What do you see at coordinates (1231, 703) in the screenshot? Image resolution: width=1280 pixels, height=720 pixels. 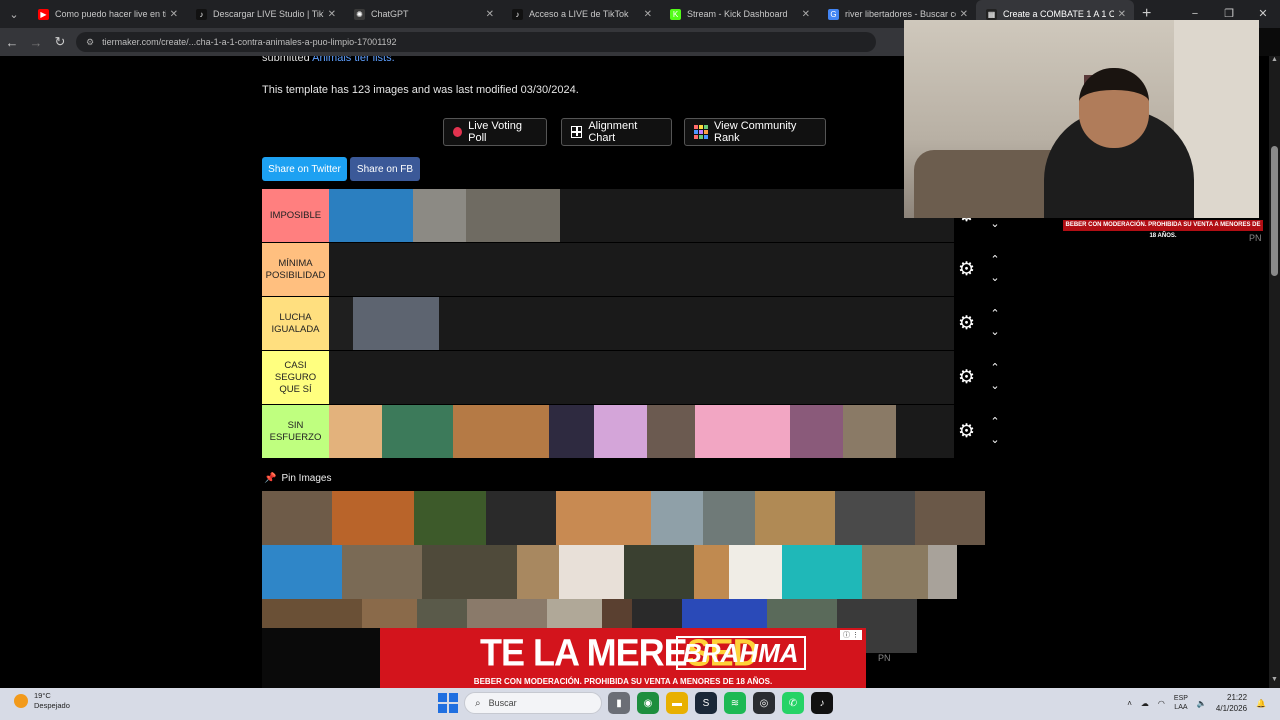 I see `taskbar-clock: 21:22 4/1/2026` at bounding box center [1231, 703].